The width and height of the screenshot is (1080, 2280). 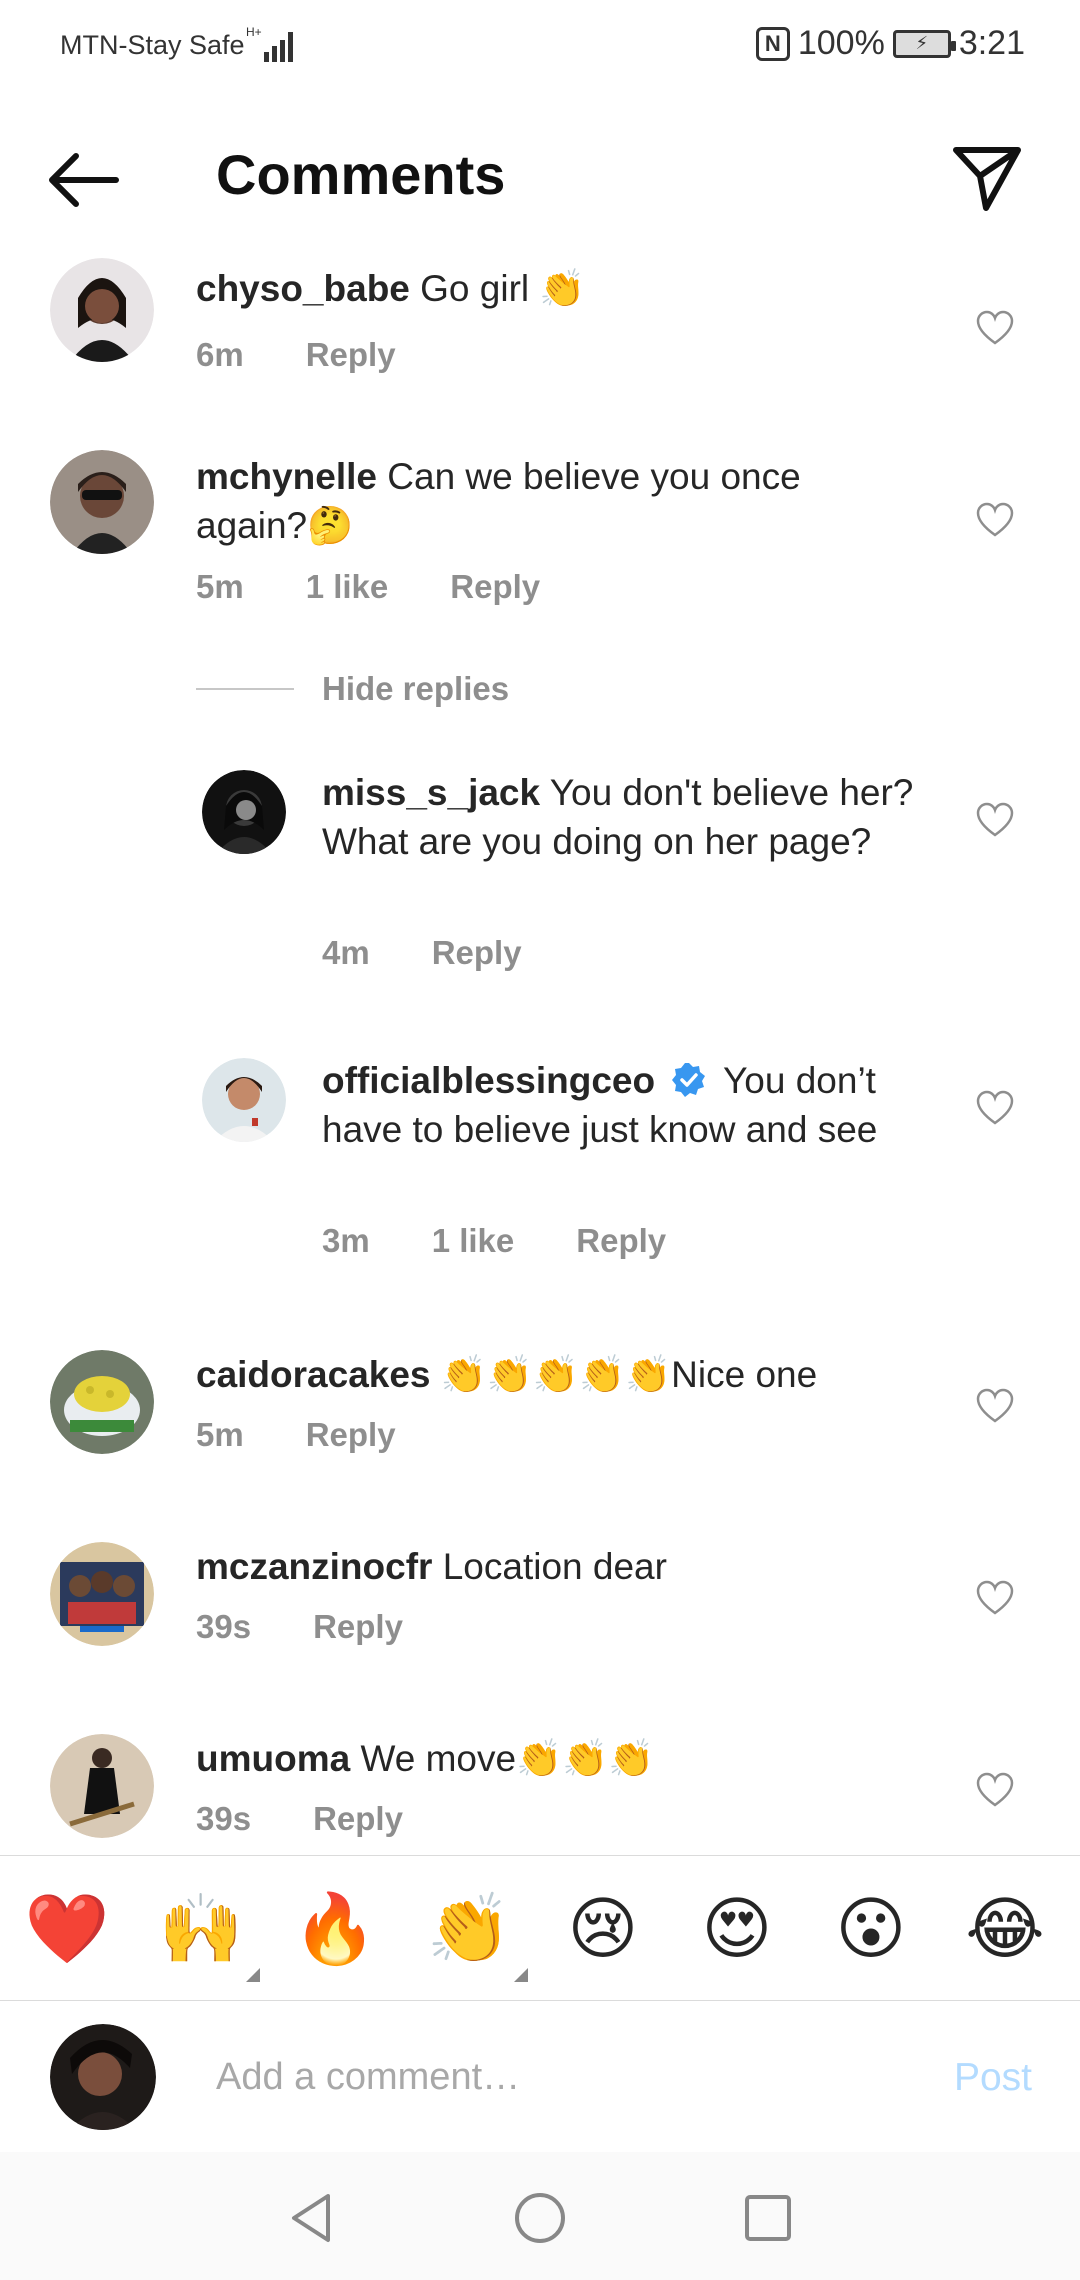 What do you see at coordinates (744, 1374) in the screenshot?
I see `comment-message: Nice one` at bounding box center [744, 1374].